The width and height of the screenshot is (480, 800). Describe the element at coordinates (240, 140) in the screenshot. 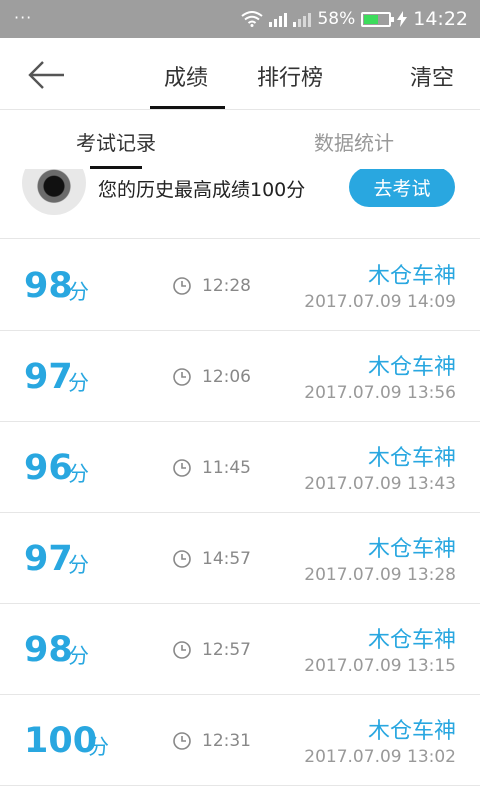

I see `sub-tabs: 考试记录 数据统计` at that location.